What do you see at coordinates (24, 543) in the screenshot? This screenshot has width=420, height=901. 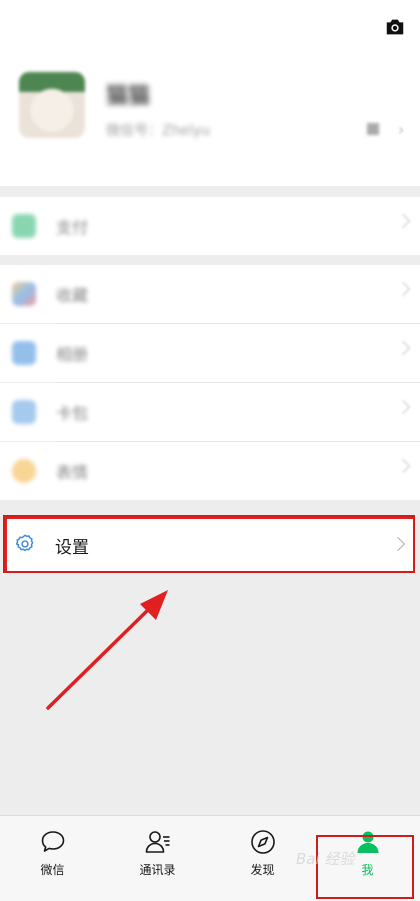 I see `gear-icon` at bounding box center [24, 543].